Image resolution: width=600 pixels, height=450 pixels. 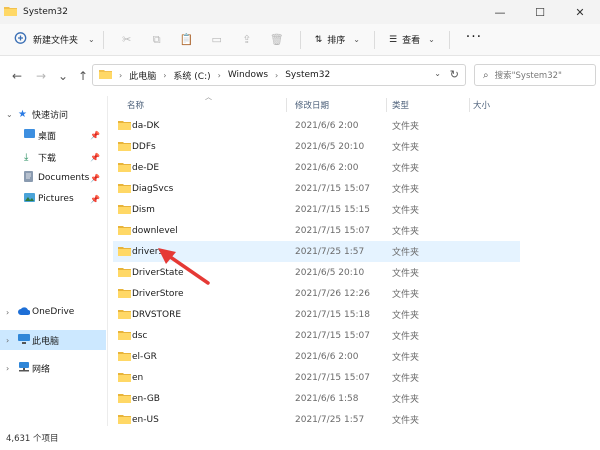 What do you see at coordinates (29, 135) in the screenshot?
I see `desktop-icon` at bounding box center [29, 135].